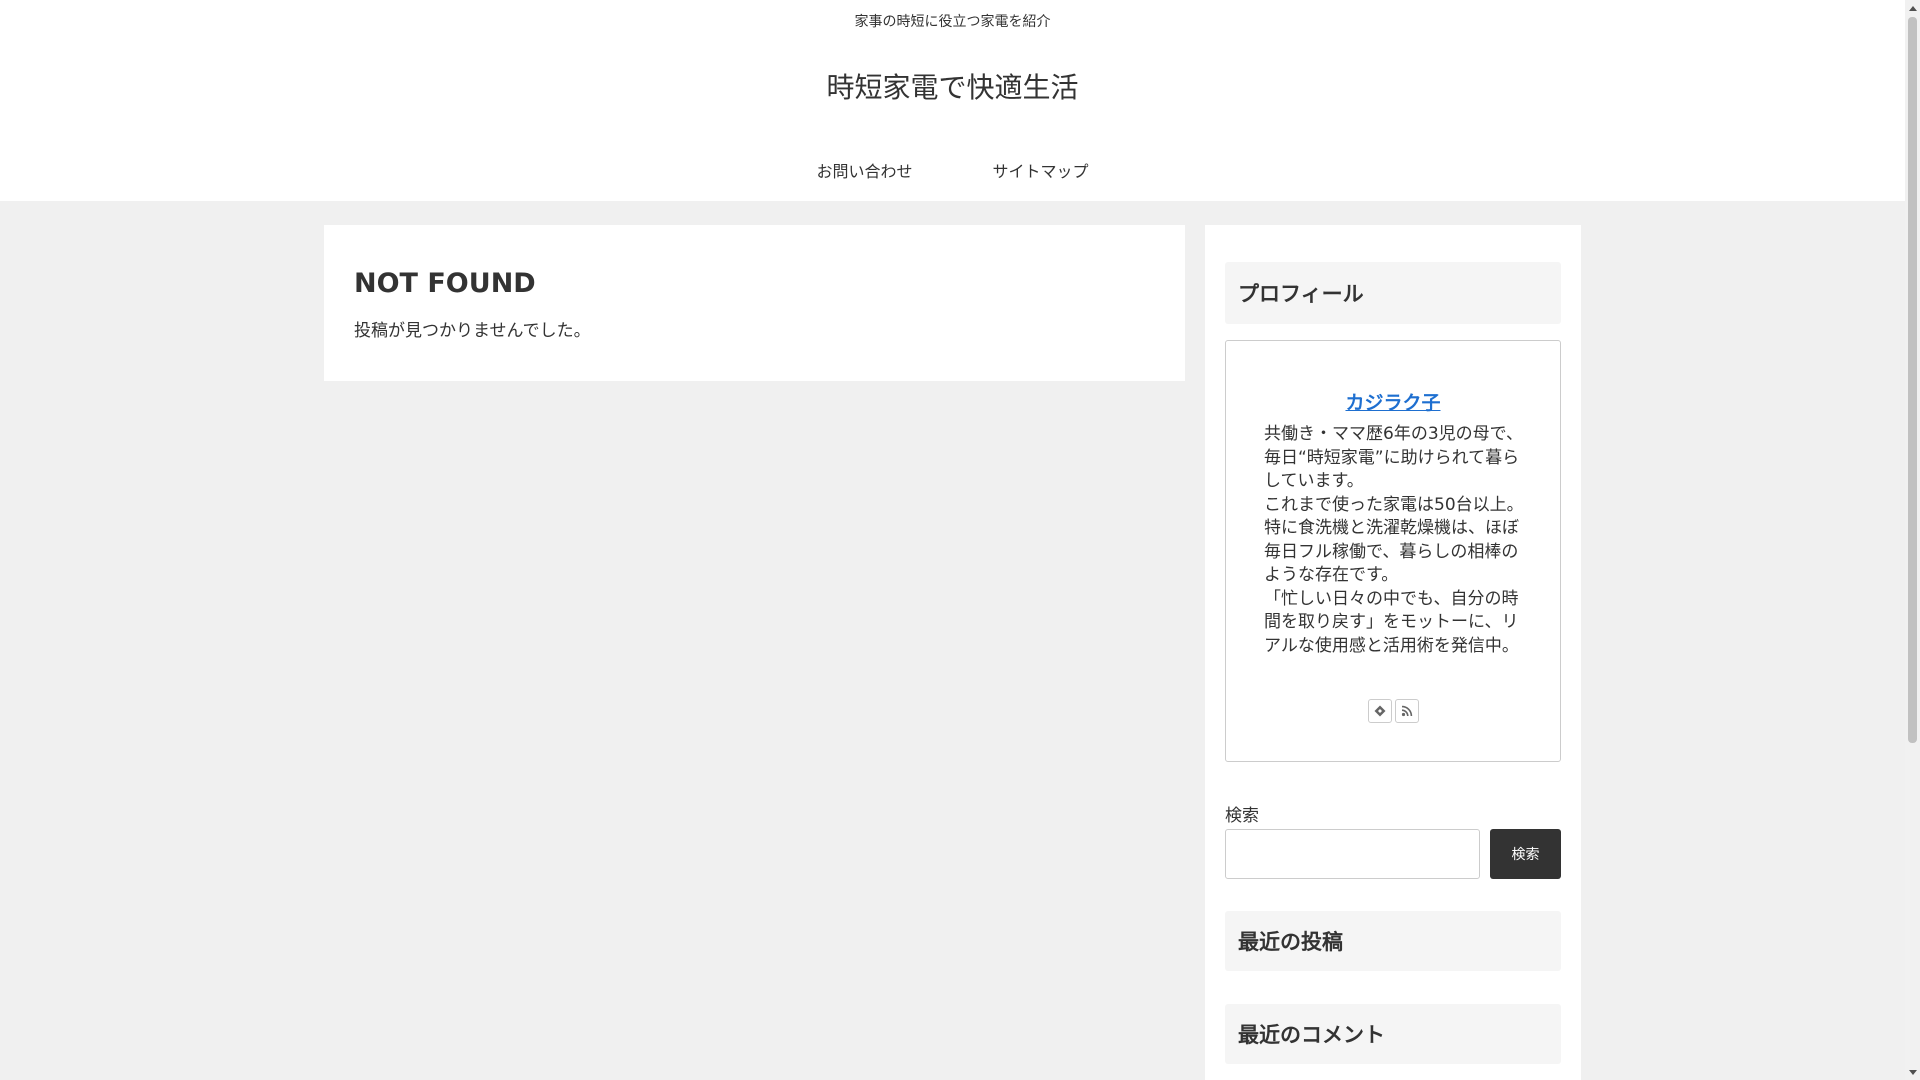 Image resolution: width=1920 pixels, height=1080 pixels. Describe the element at coordinates (1393, 1034) in the screenshot. I see `recent-comments-widget-title: 最近のコメント` at that location.